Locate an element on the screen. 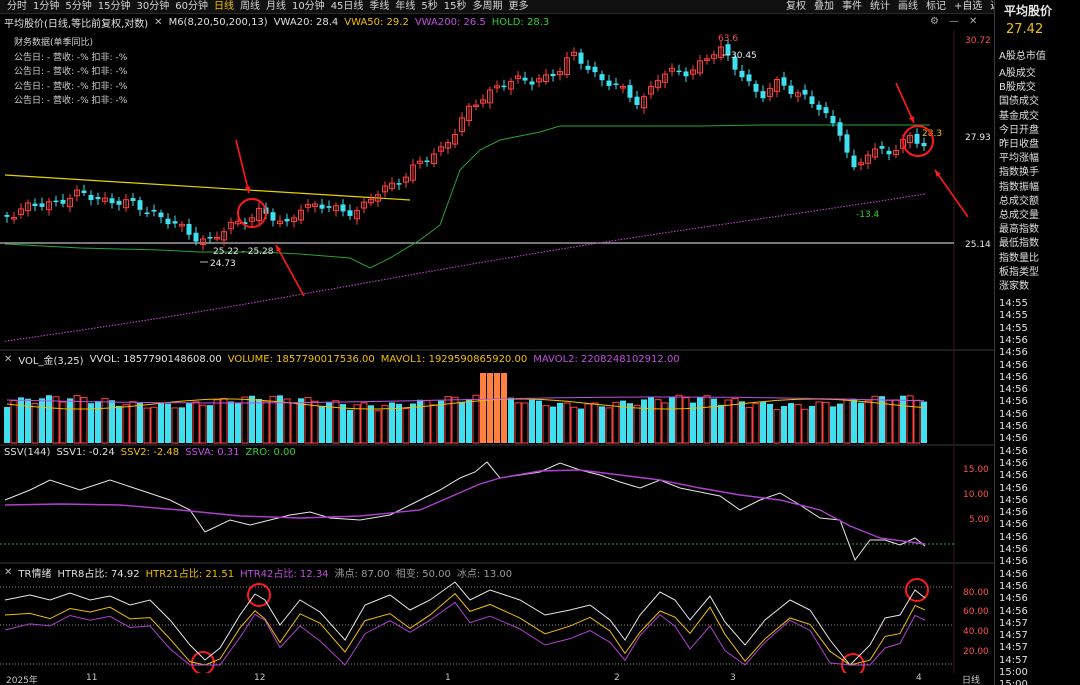 This screenshot has width=1080, height=685. high-price-label: 30.45 is located at coordinates (744, 56).